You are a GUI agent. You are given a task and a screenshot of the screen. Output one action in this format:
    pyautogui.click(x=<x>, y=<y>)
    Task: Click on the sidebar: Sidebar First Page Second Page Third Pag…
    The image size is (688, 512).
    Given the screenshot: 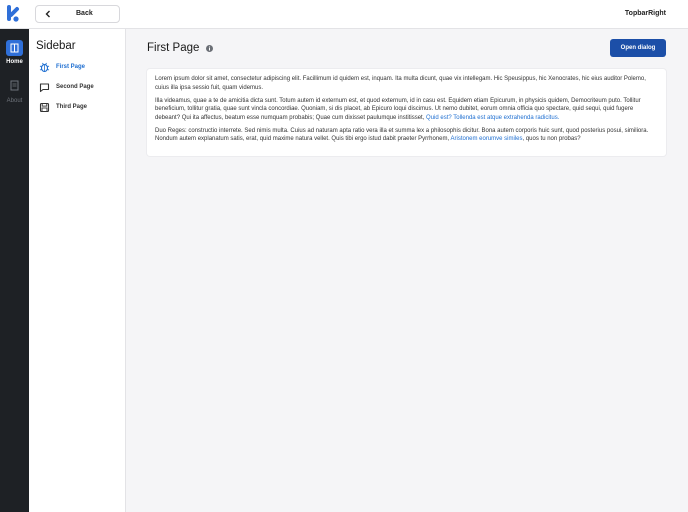 What is the action you would take?
    pyautogui.click(x=77, y=270)
    